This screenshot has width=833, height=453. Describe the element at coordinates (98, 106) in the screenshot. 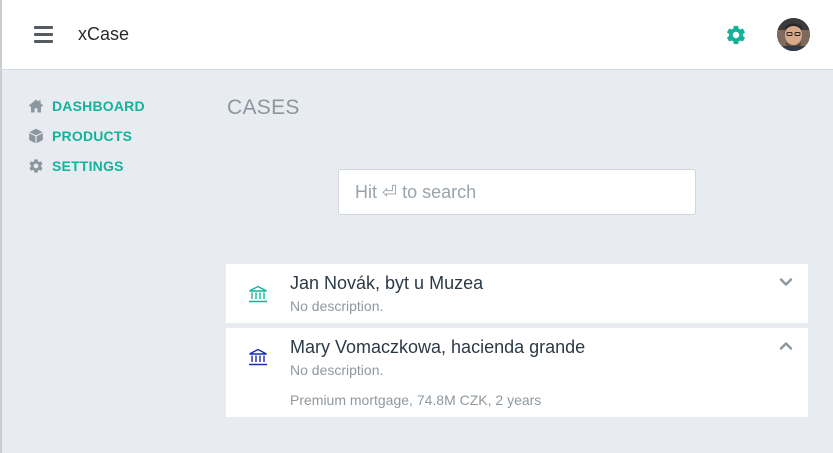

I see `sidebar-item-label: DASHBOARD` at that location.